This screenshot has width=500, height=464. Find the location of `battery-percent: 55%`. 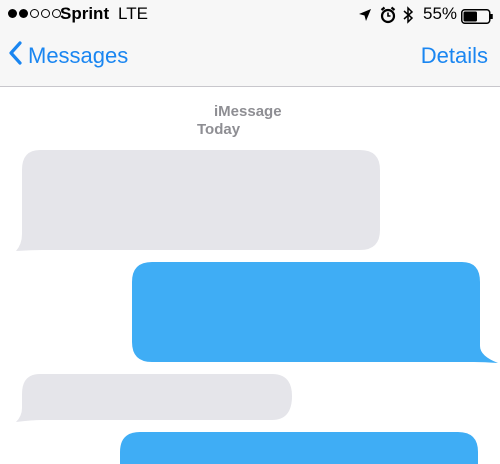

battery-percent: 55% is located at coordinates (440, 13).